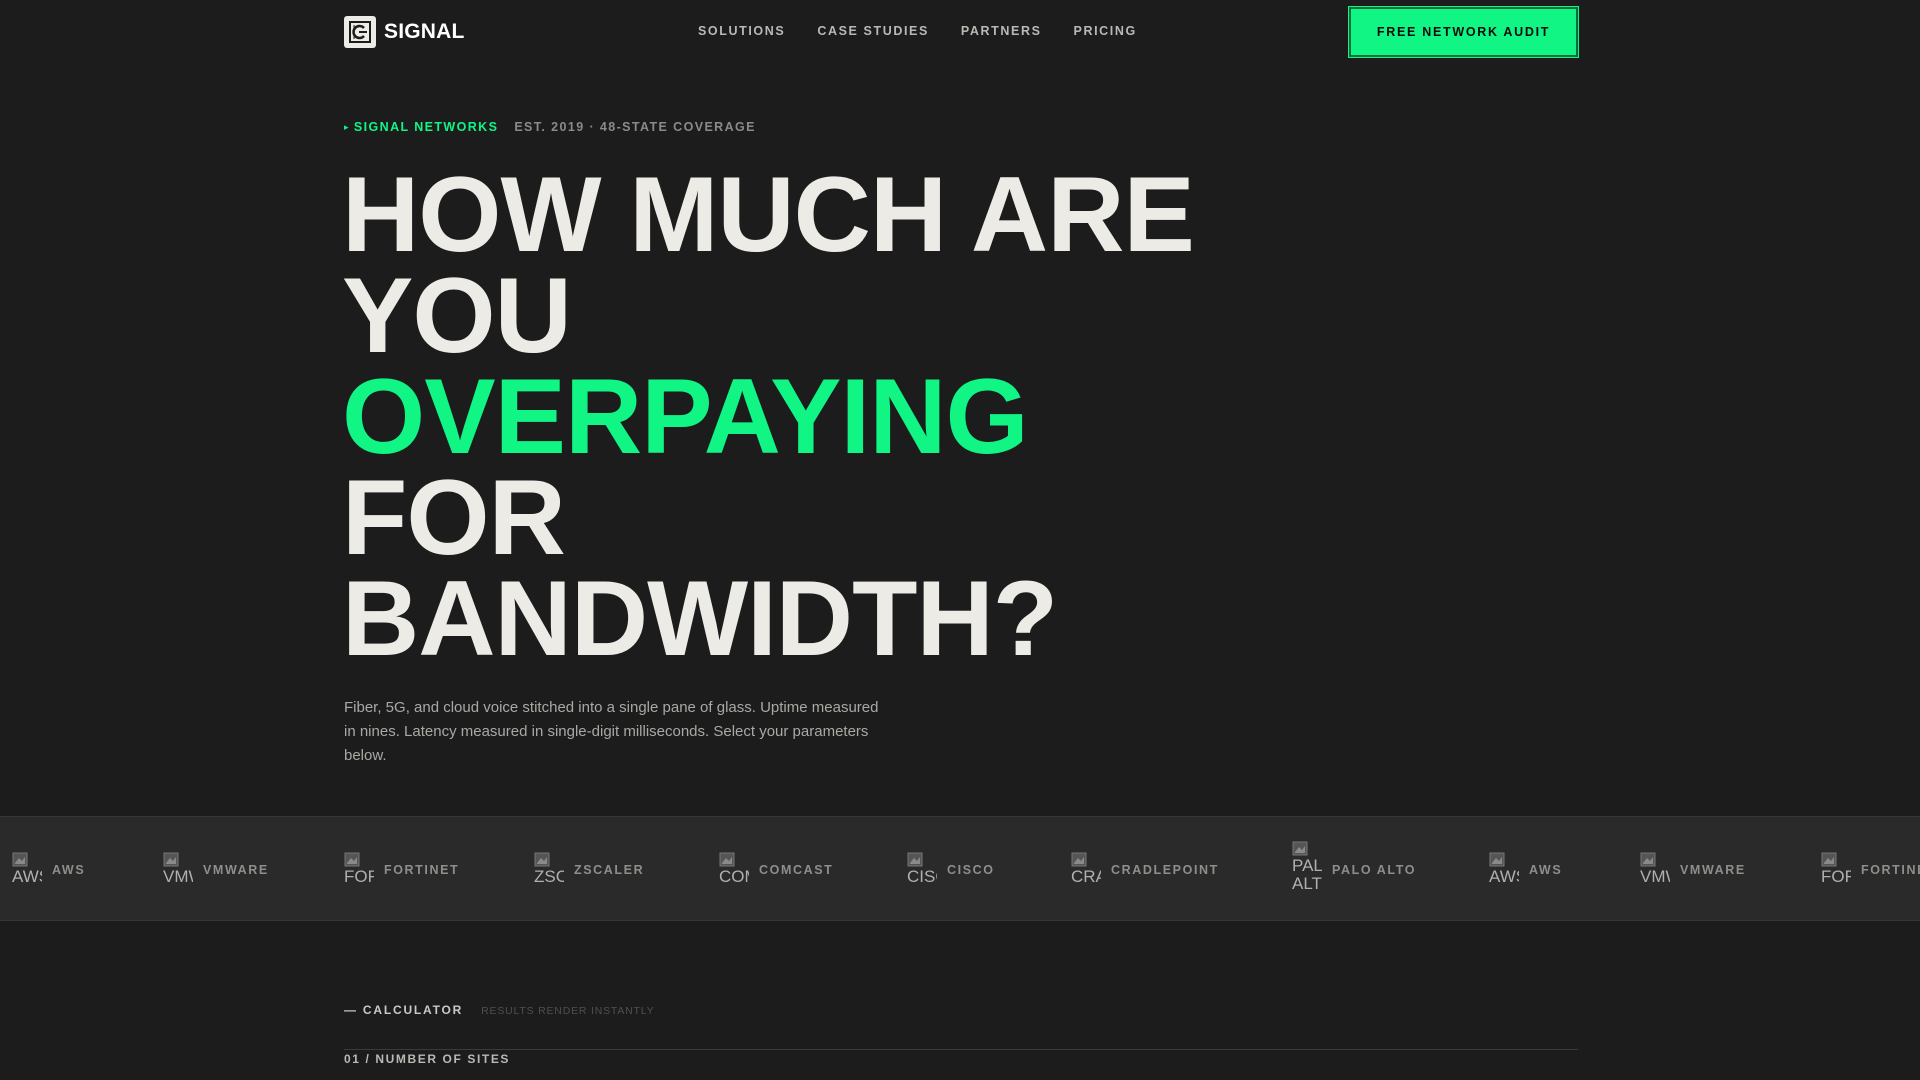  I want to click on nav-solutions: SOLUTIONS, so click(741, 31).